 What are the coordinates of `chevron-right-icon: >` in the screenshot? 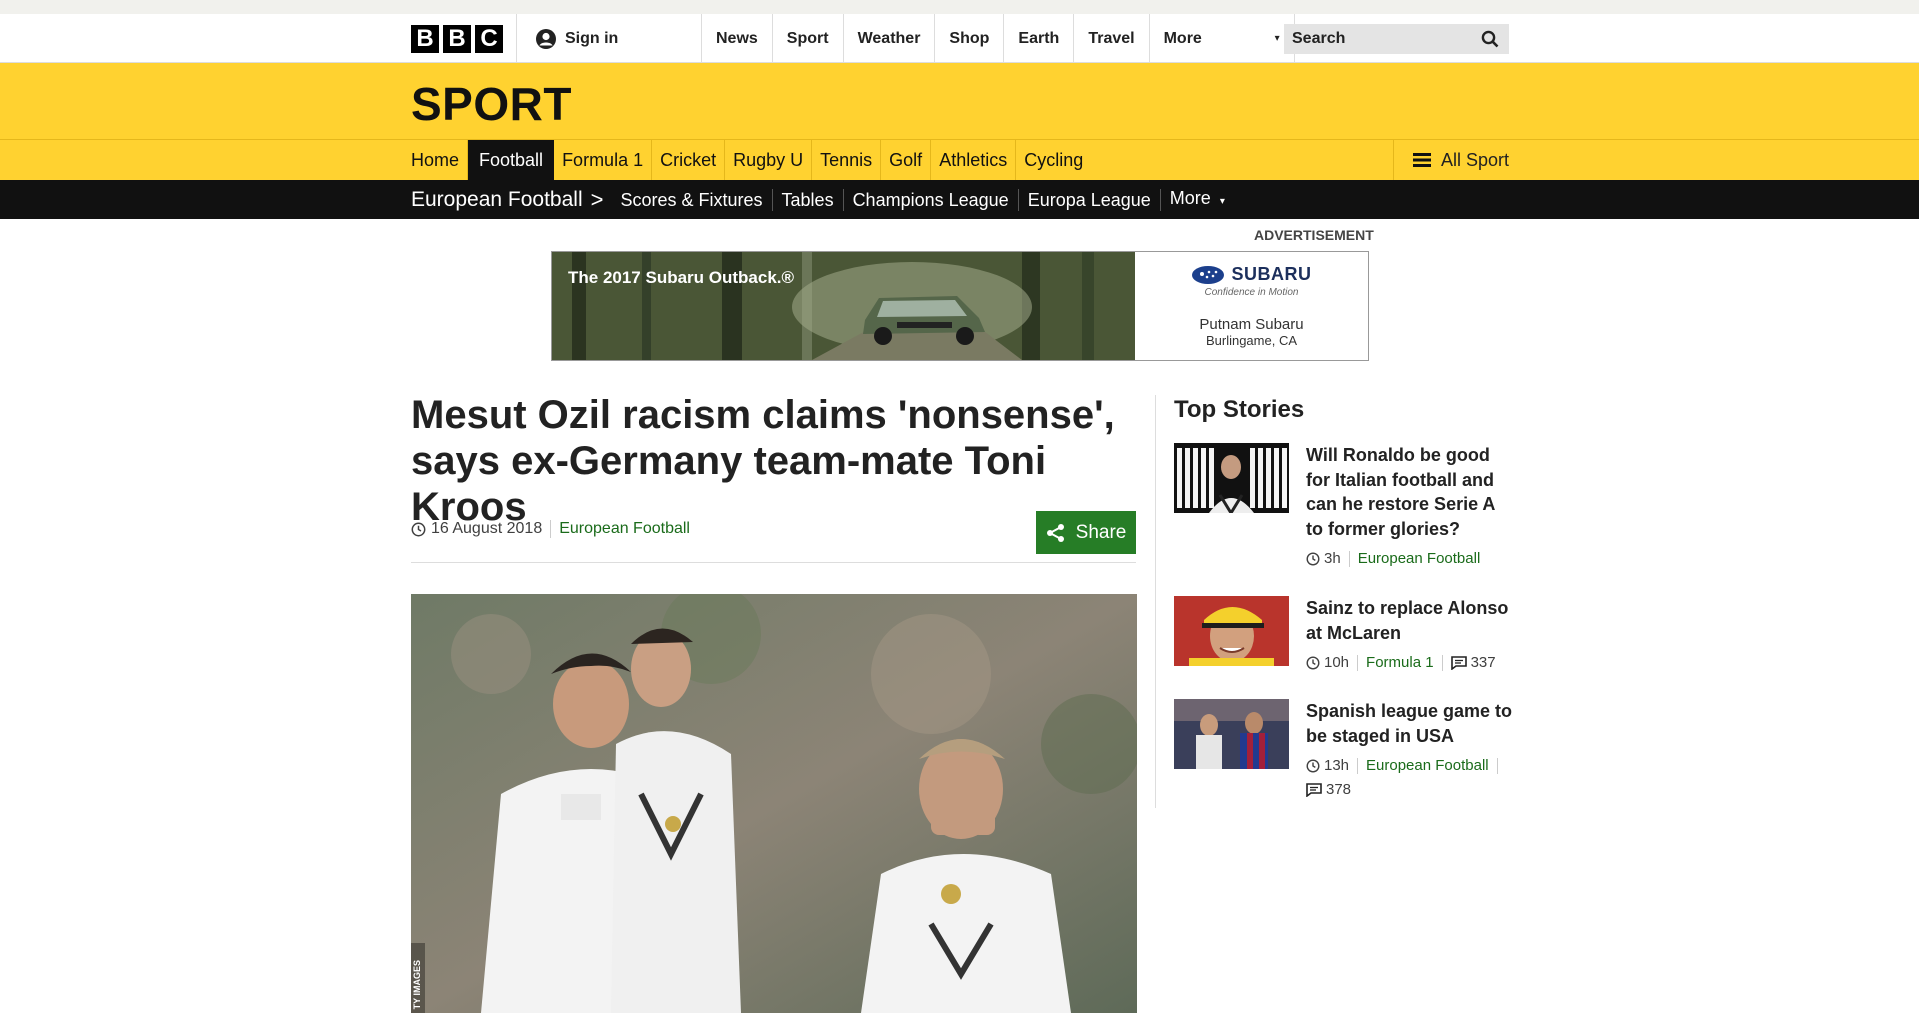 It's located at (597, 199).